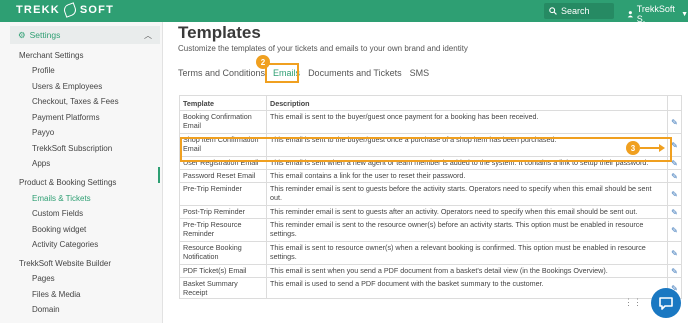  Describe the element at coordinates (56, 294) in the screenshot. I see `sidebar-item-files-media: Files & Media` at that location.